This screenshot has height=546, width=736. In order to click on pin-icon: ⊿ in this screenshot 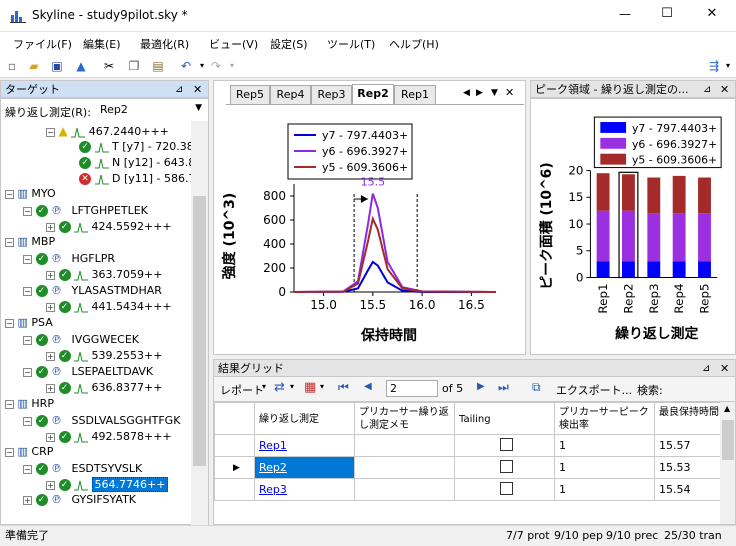, I will do `click(179, 90)`.